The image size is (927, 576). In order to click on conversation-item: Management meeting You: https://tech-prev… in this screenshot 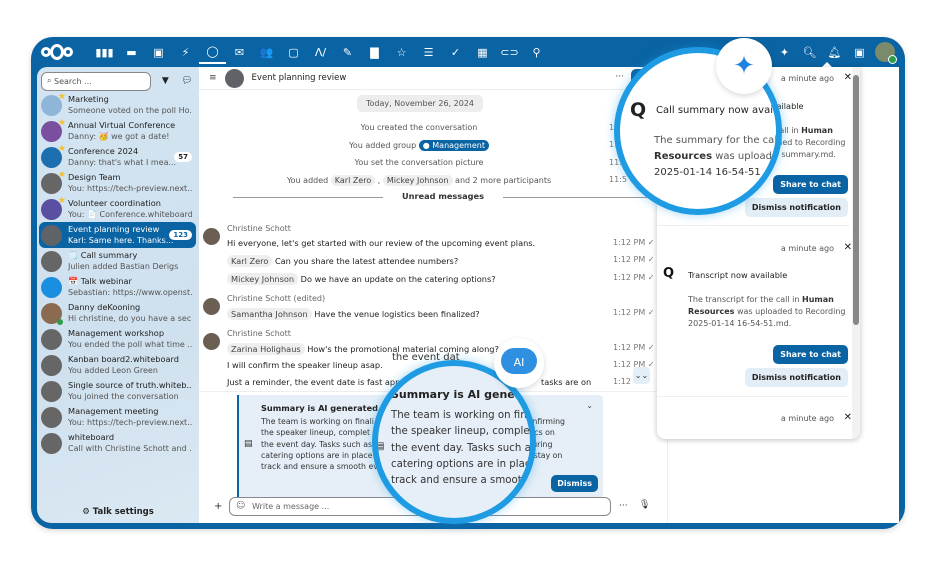, I will do `click(117, 417)`.